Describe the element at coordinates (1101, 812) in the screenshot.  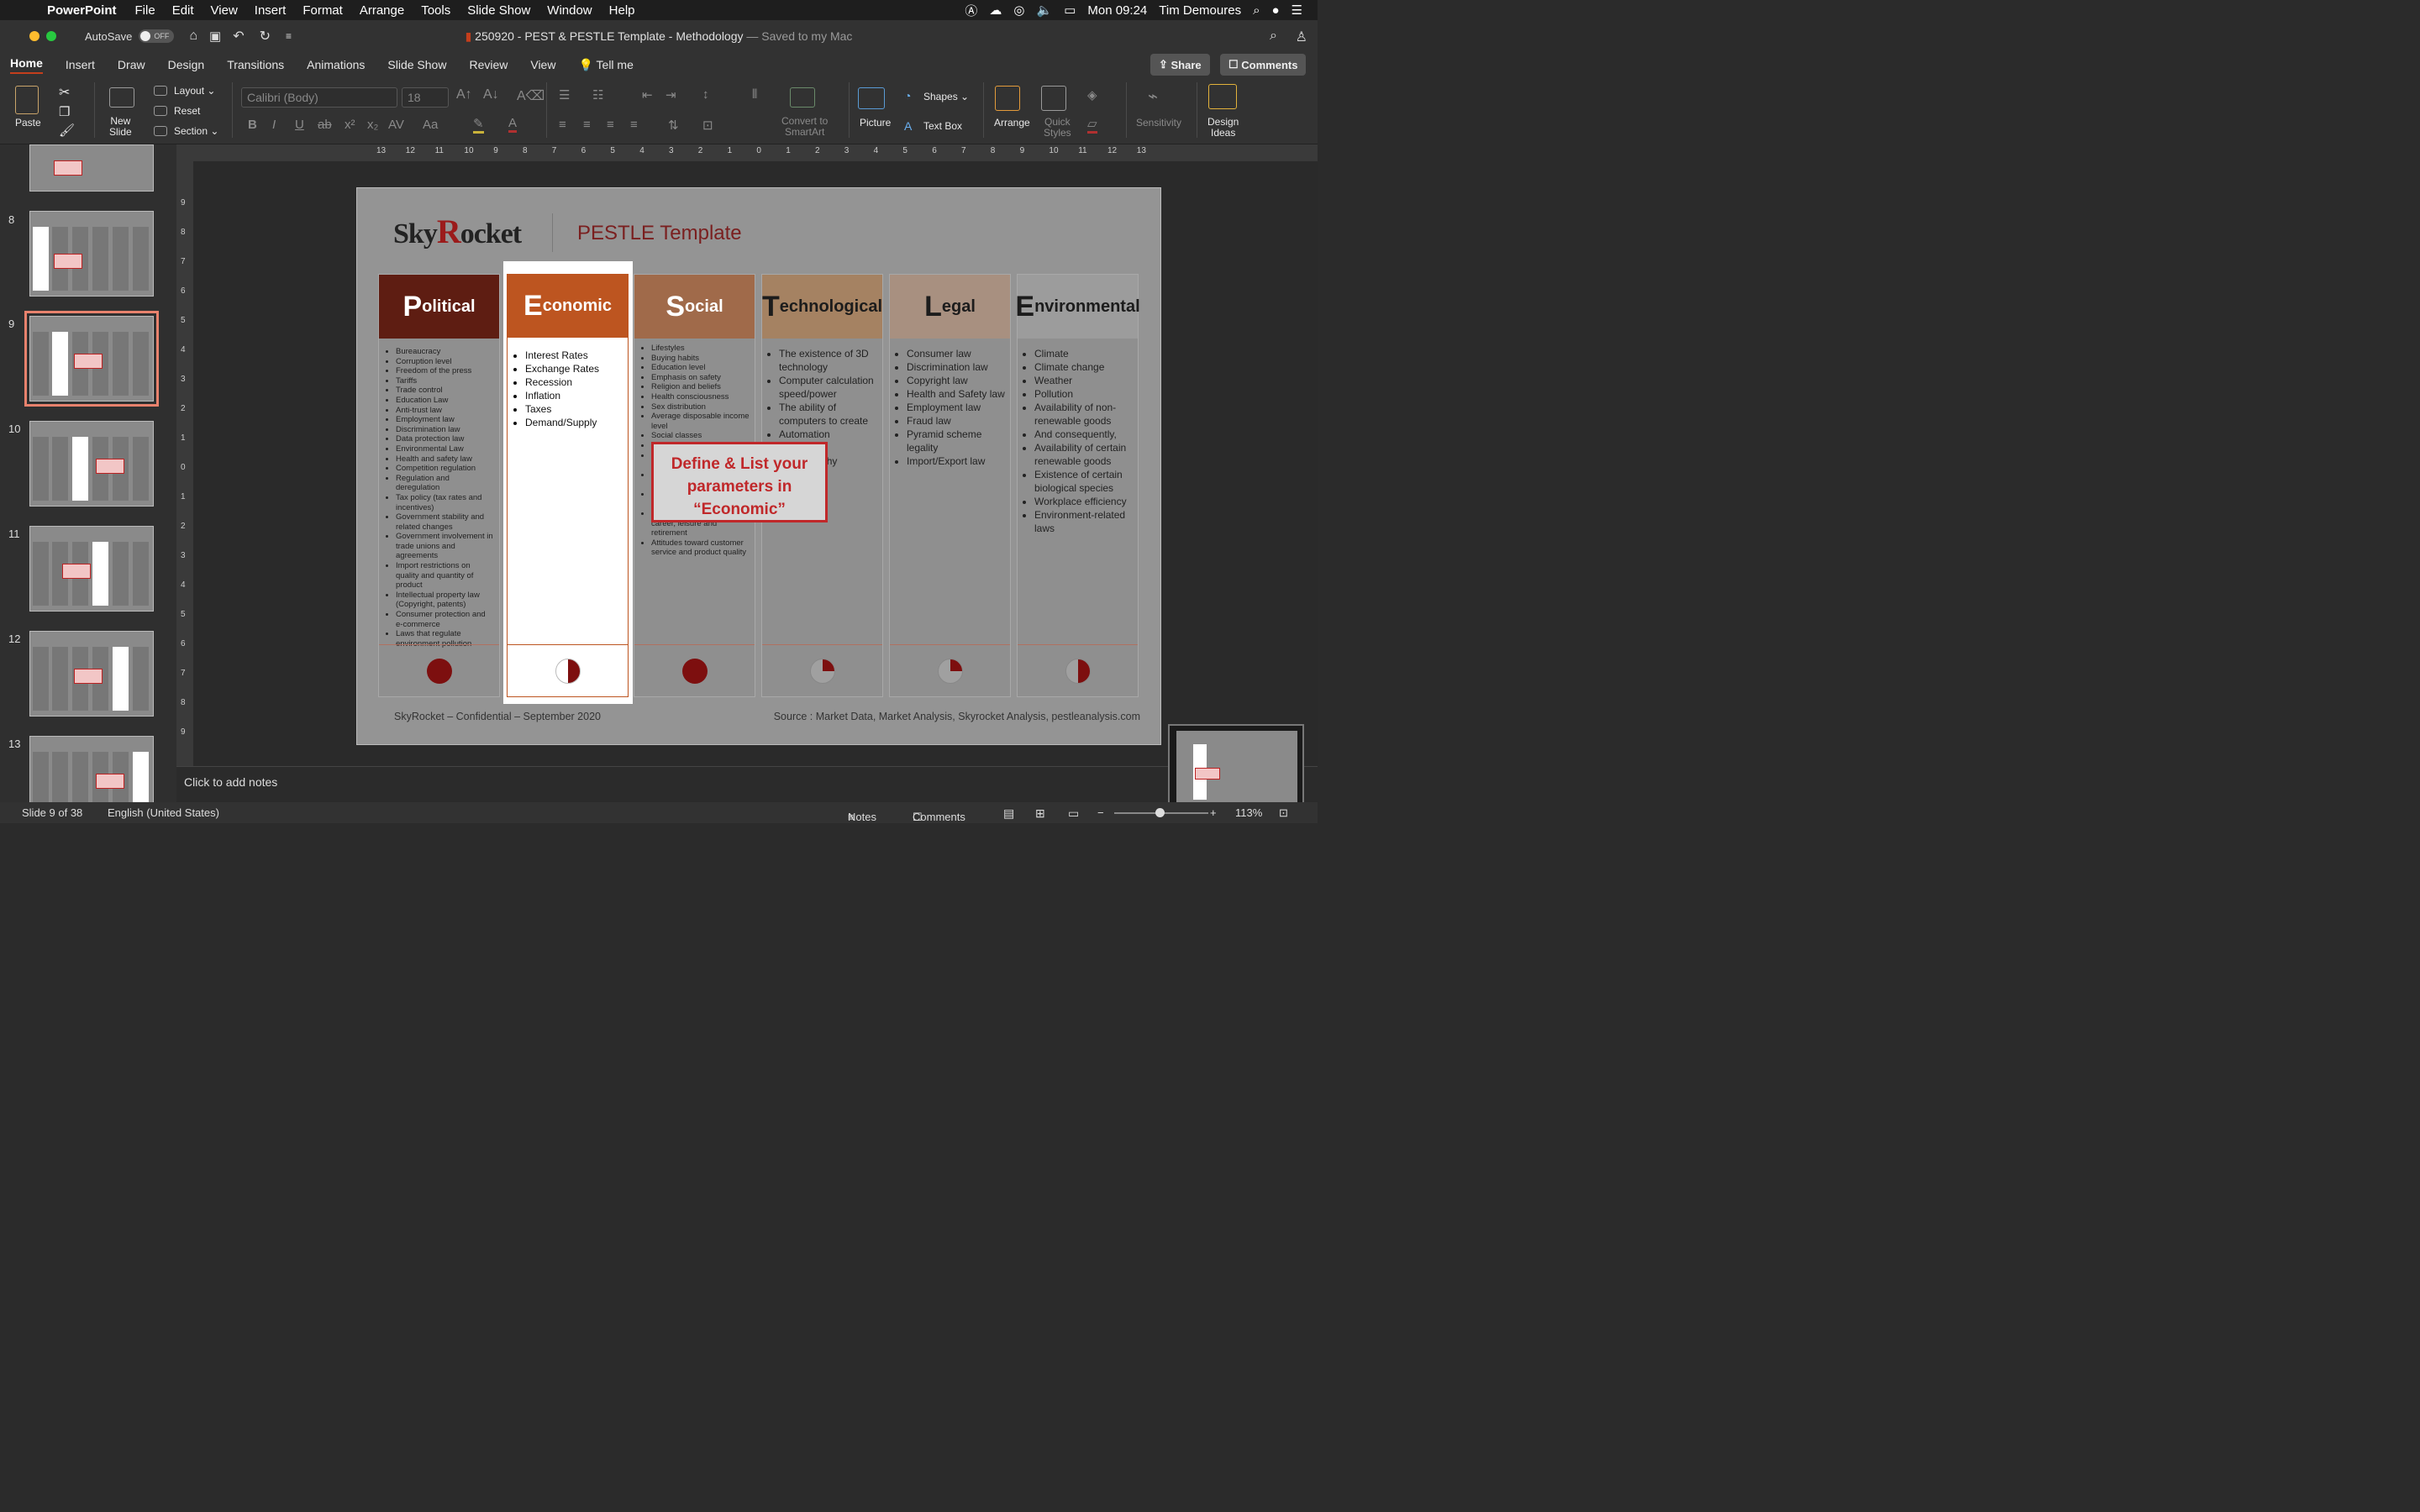
I see `zoom-out-icon: −` at that location.